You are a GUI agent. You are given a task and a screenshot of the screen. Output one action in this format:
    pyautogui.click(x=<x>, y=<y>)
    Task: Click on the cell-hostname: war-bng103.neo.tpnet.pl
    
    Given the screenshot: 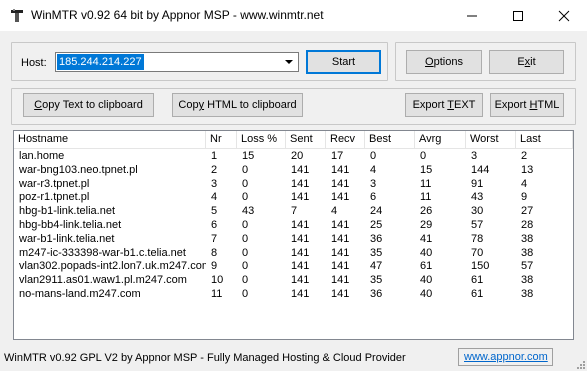 What is the action you would take?
    pyautogui.click(x=78, y=169)
    